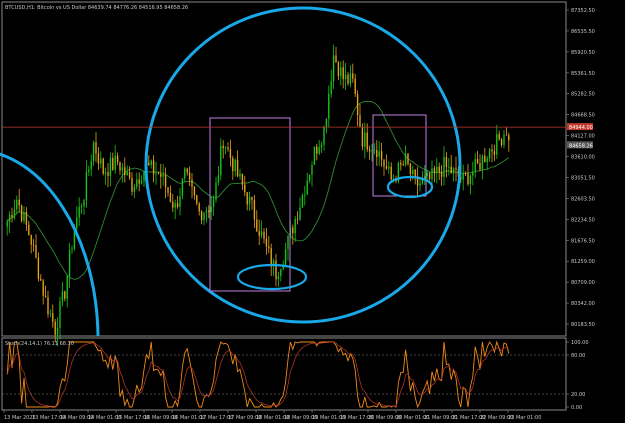 Image resolution: width=625 pixels, height=423 pixels. What do you see at coordinates (583, 241) in the screenshot?
I see `y-tick-label: 81676.50` at bounding box center [583, 241].